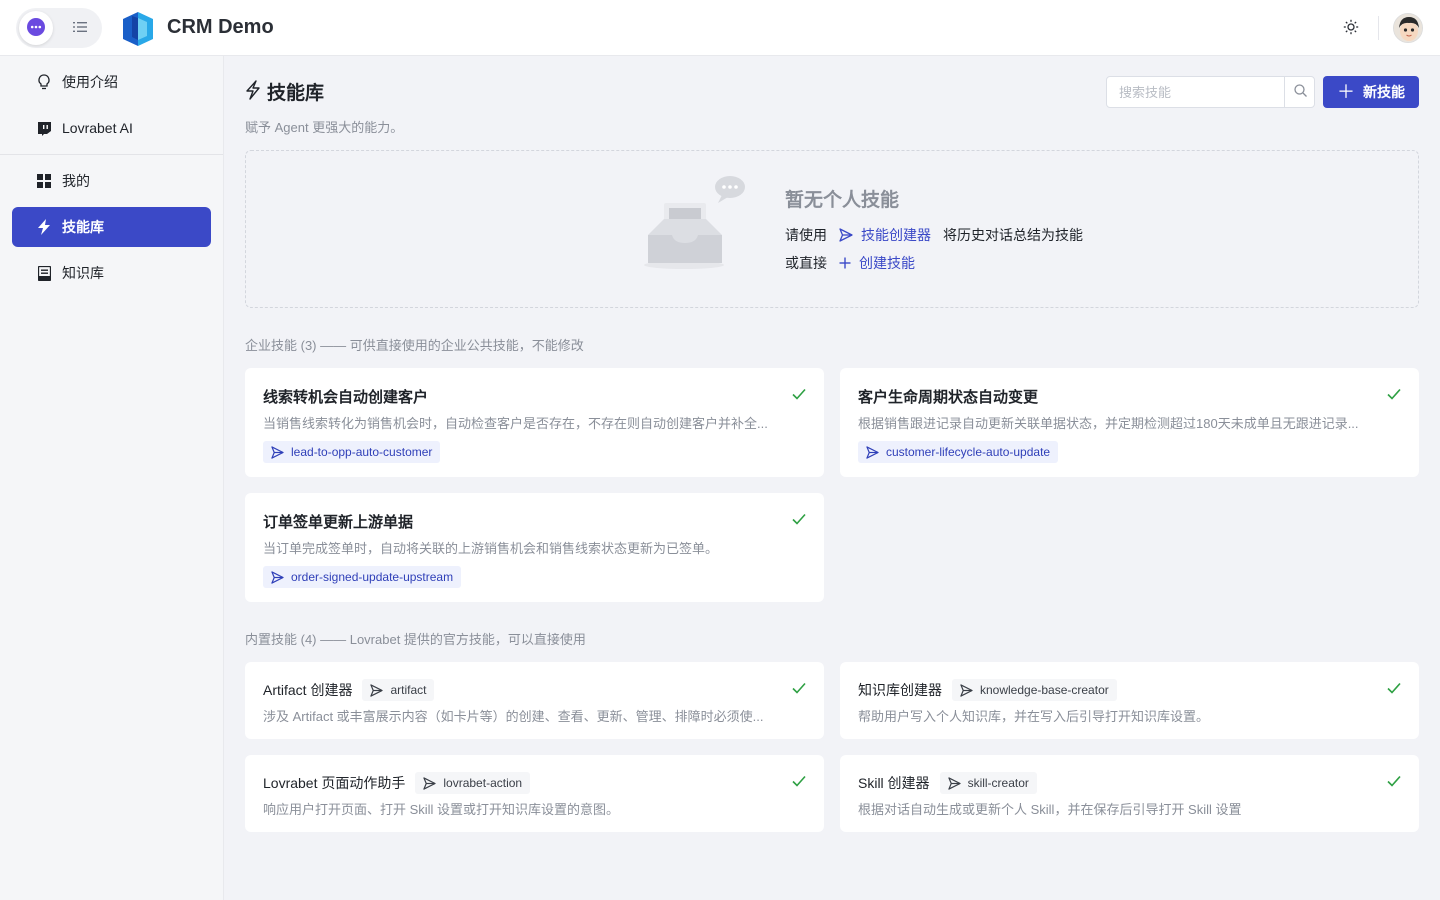  Describe the element at coordinates (806, 263) in the screenshot. I see `empty-hint-prefix-2: 或直接` at that location.